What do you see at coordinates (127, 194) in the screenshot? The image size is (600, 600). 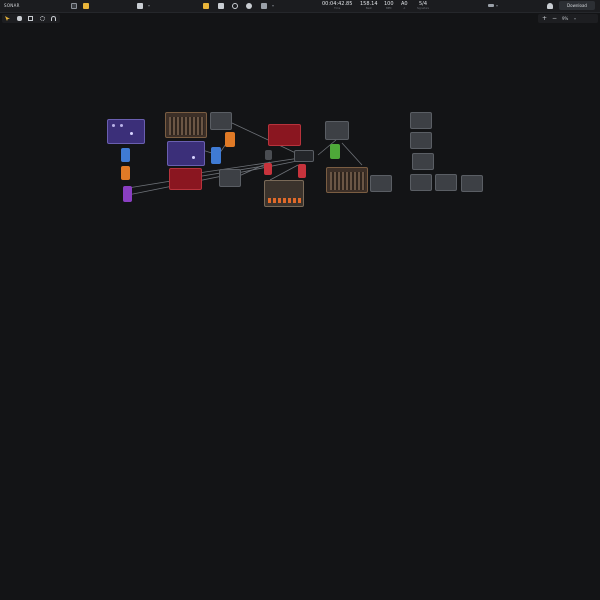 I see `purple-module` at bounding box center [127, 194].